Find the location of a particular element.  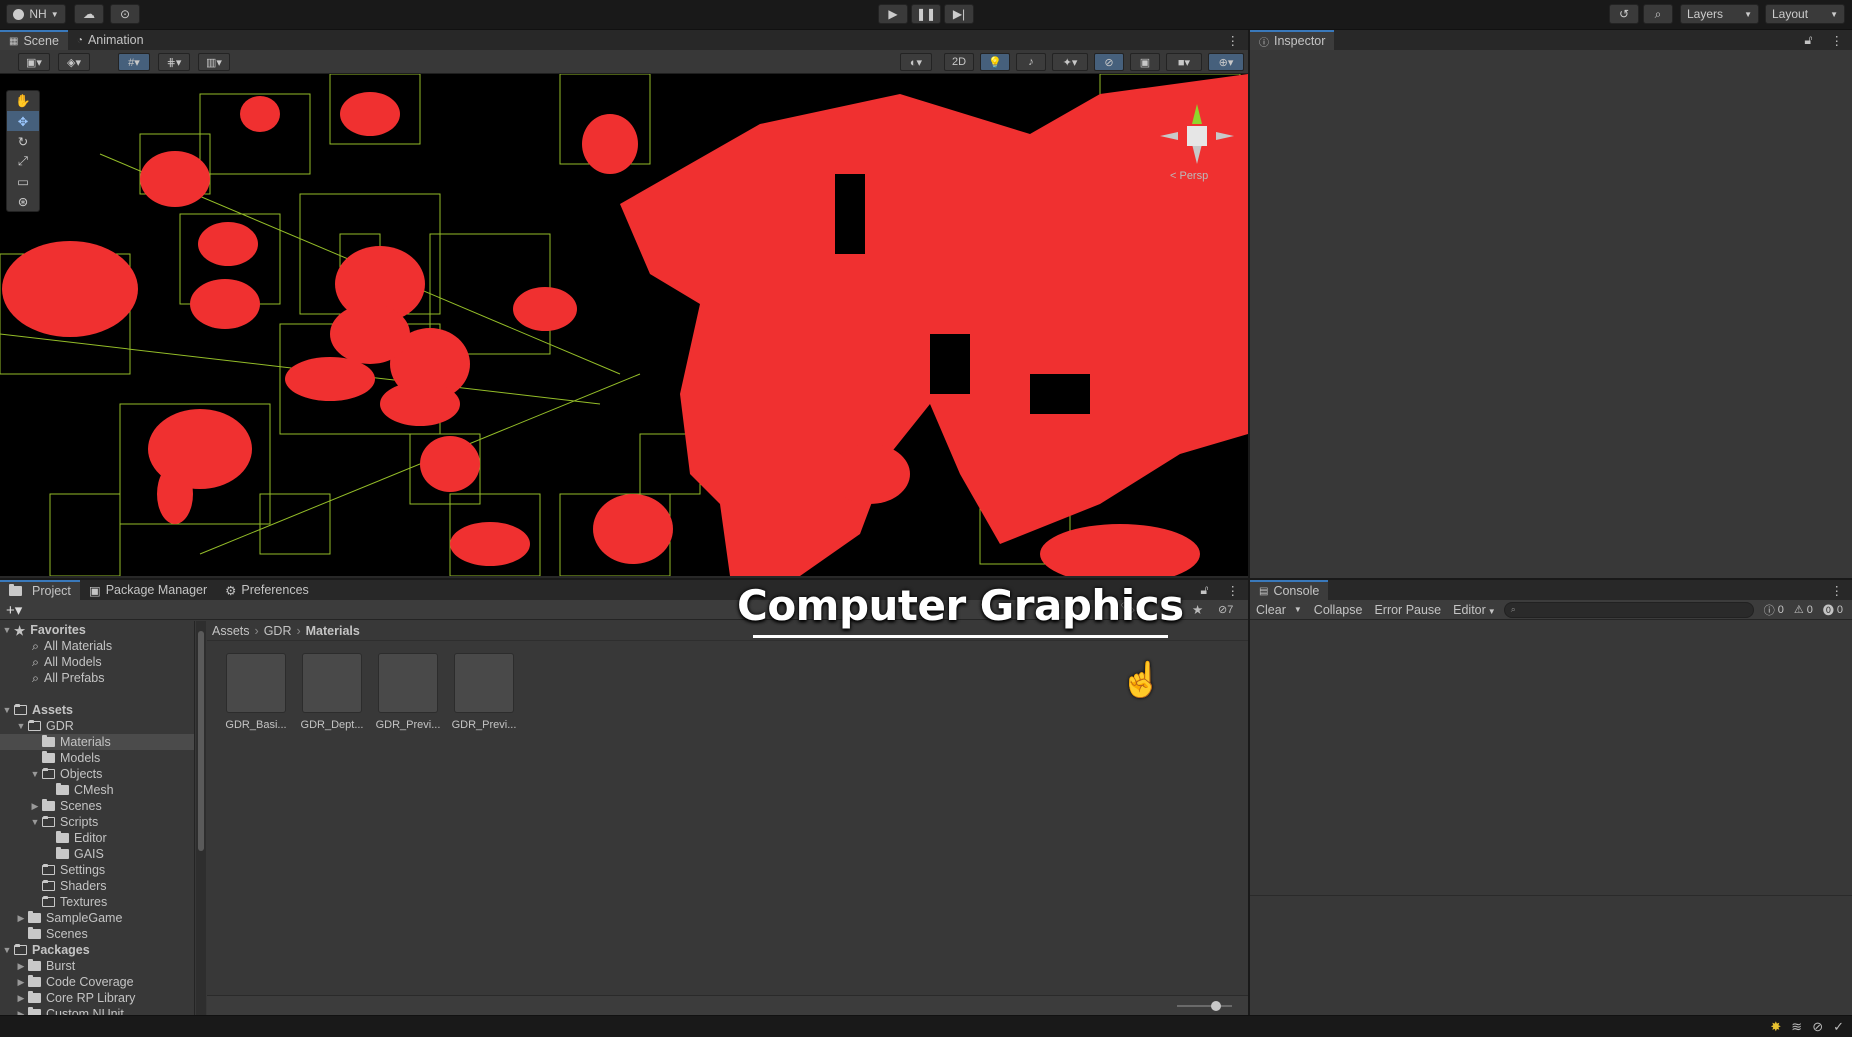

cloud-button: ☁ is located at coordinates (89, 14).